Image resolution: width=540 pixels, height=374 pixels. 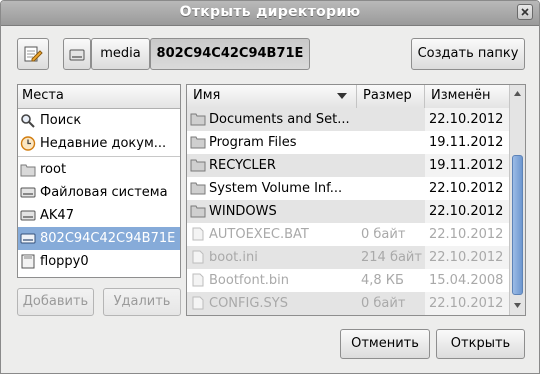 What do you see at coordinates (348, 303) in the screenshot?
I see `file-row: CONFIG.SYS 0 байт 22.10.2012` at bounding box center [348, 303].